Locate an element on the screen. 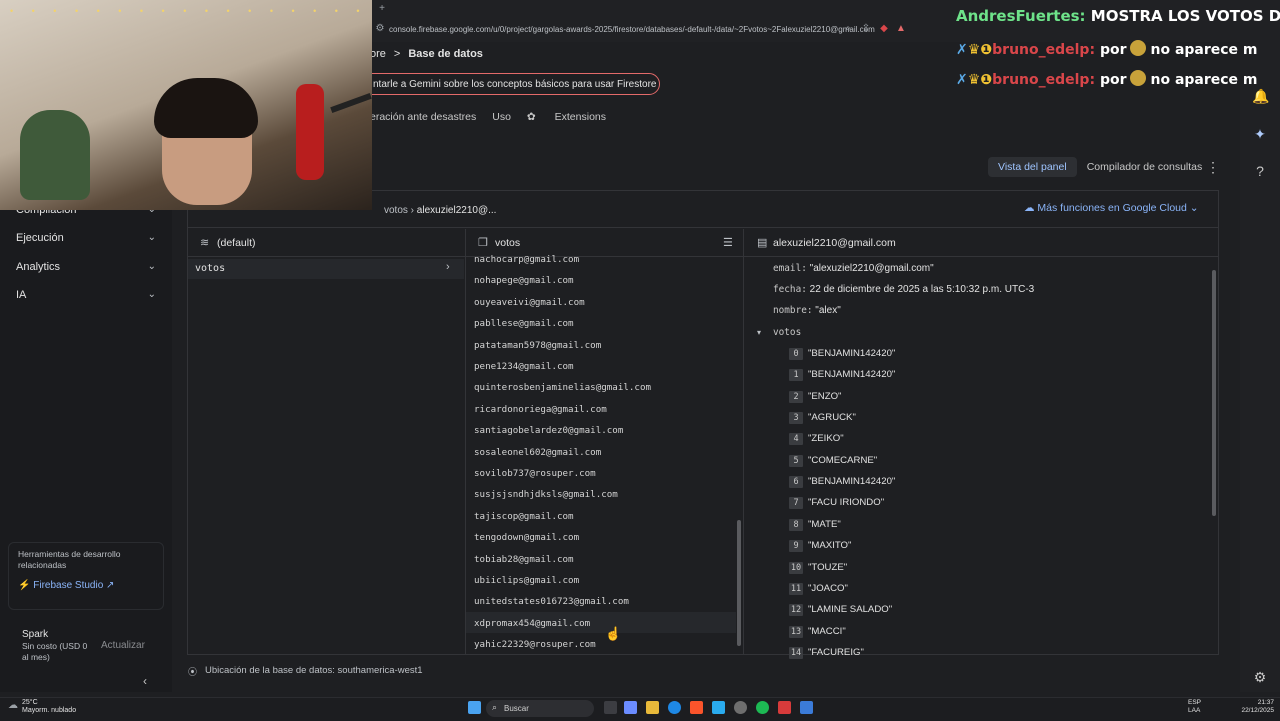  database-column-title: (default) is located at coordinates (236, 243).